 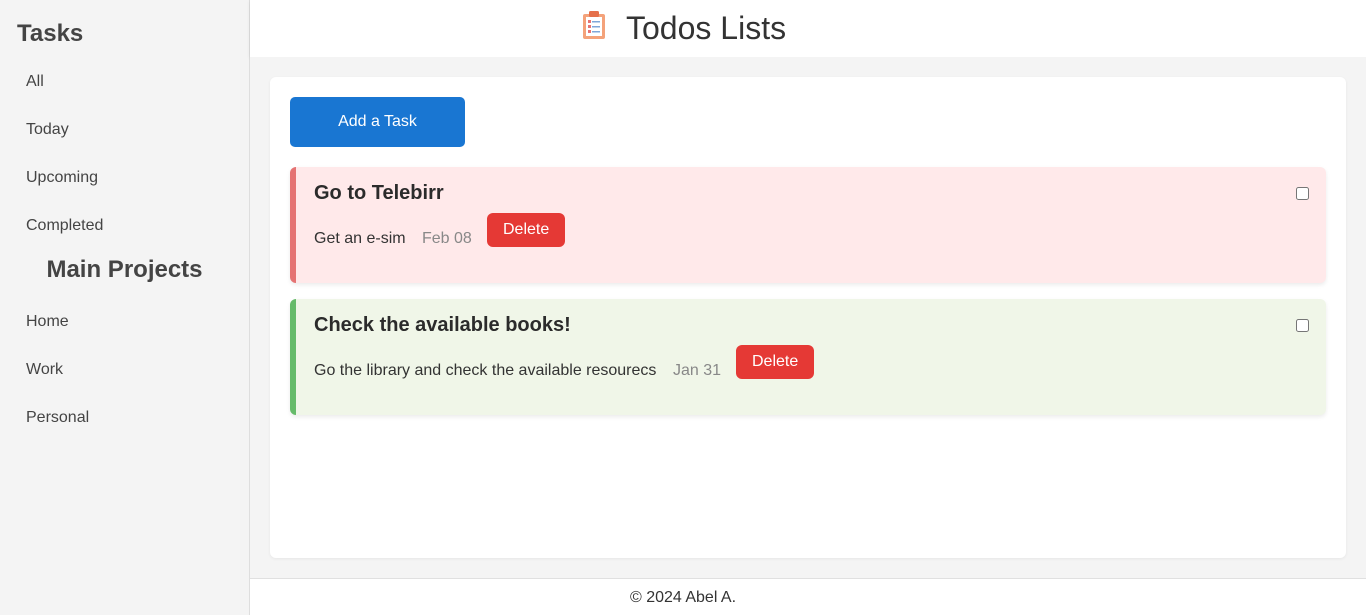 What do you see at coordinates (35, 82) in the screenshot?
I see `sidebar-item-all: All` at bounding box center [35, 82].